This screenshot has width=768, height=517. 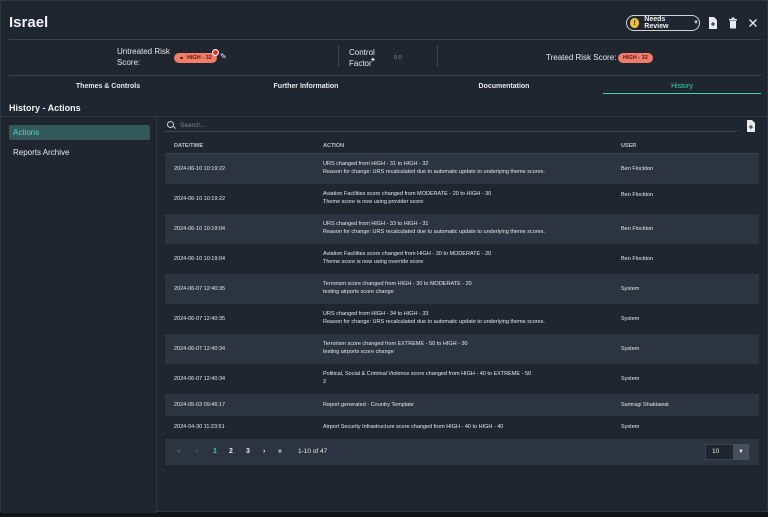 I want to click on page-title: Israel, so click(x=29, y=22).